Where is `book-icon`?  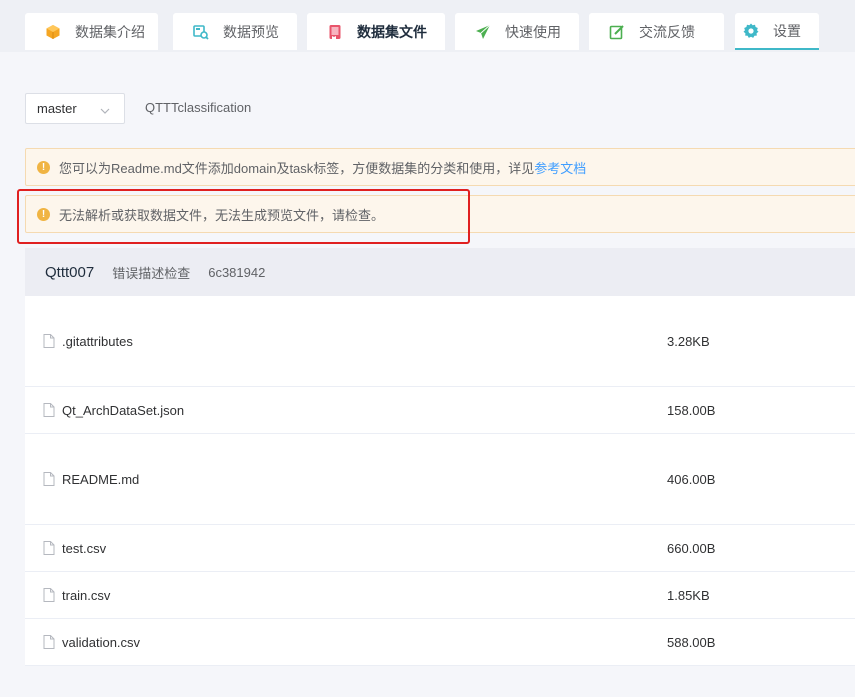 book-icon is located at coordinates (335, 32).